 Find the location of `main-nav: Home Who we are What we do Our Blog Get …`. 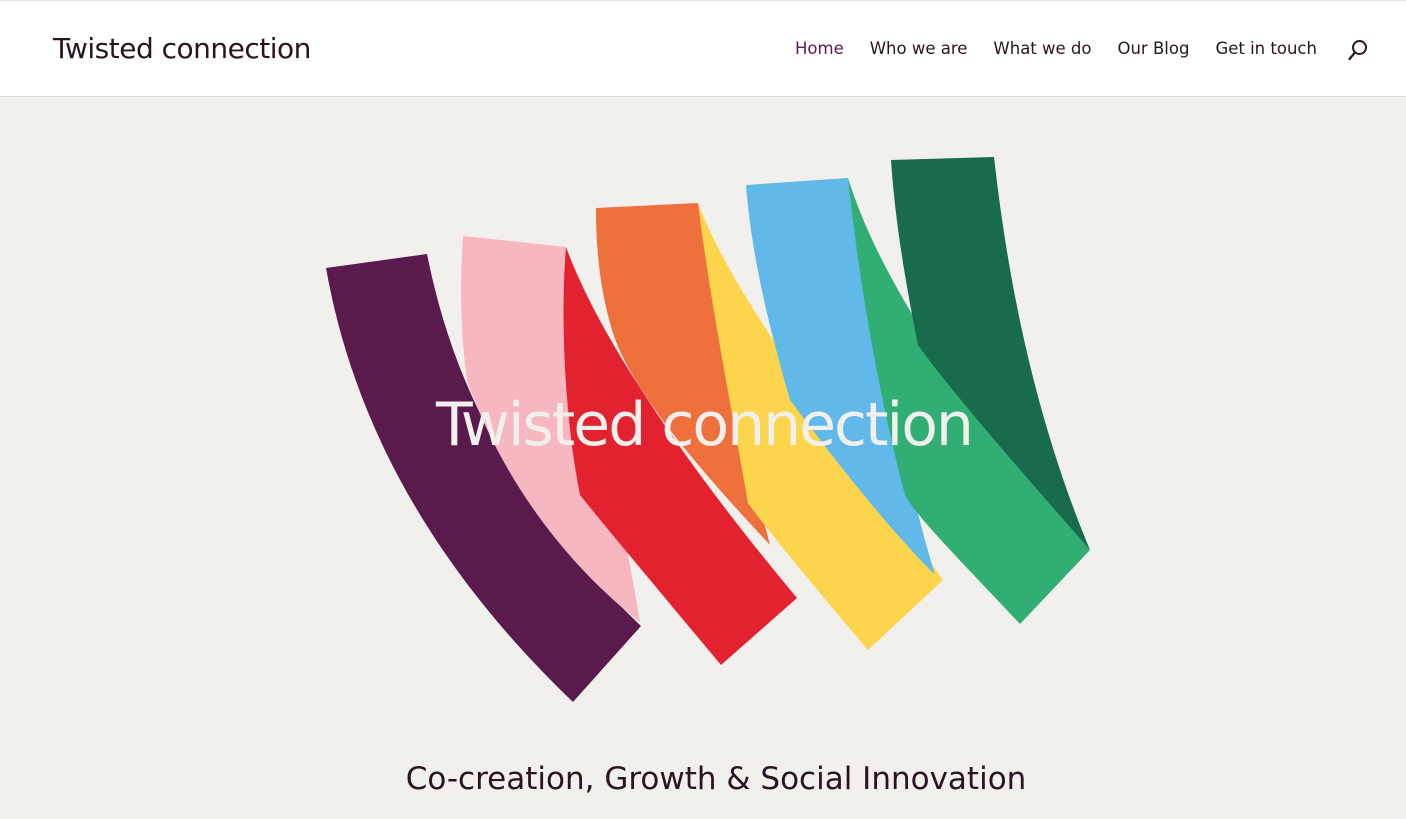

main-nav: Home Who we are What we do Our Blog Get … is located at coordinates (1056, 49).